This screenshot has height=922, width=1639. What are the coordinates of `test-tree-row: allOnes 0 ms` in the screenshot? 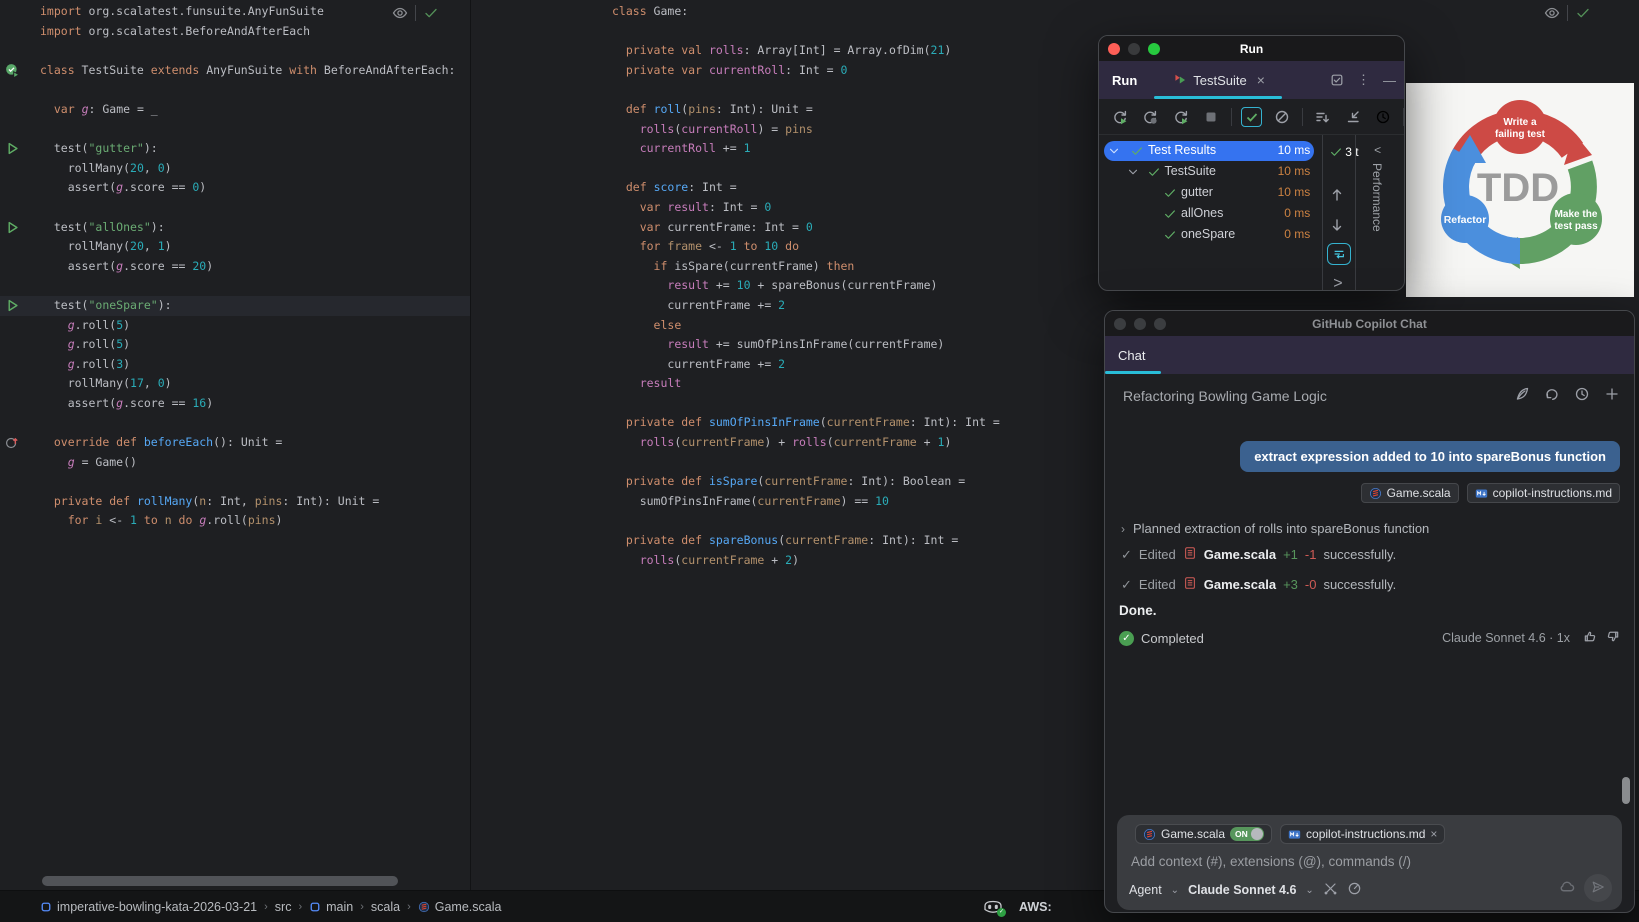 It's located at (1210, 214).